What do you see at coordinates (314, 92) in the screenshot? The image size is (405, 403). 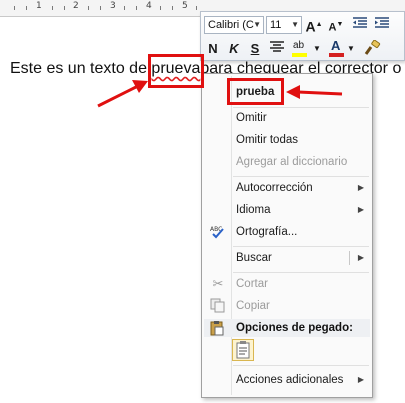 I see `arrow-to-suggestion` at bounding box center [314, 92].